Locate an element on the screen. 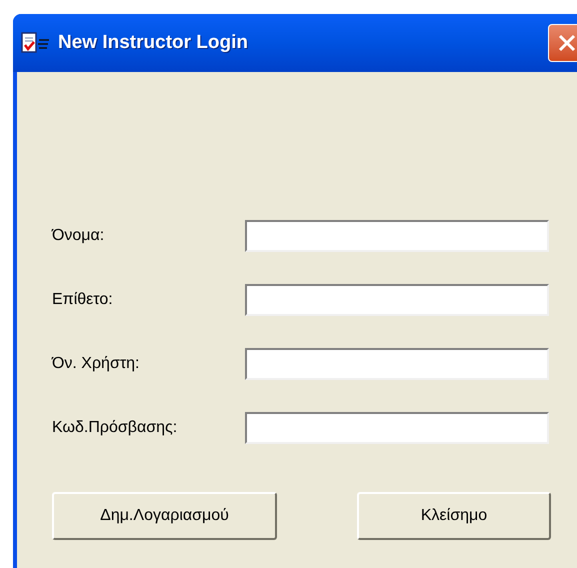  document-check-icon is located at coordinates (36, 43).